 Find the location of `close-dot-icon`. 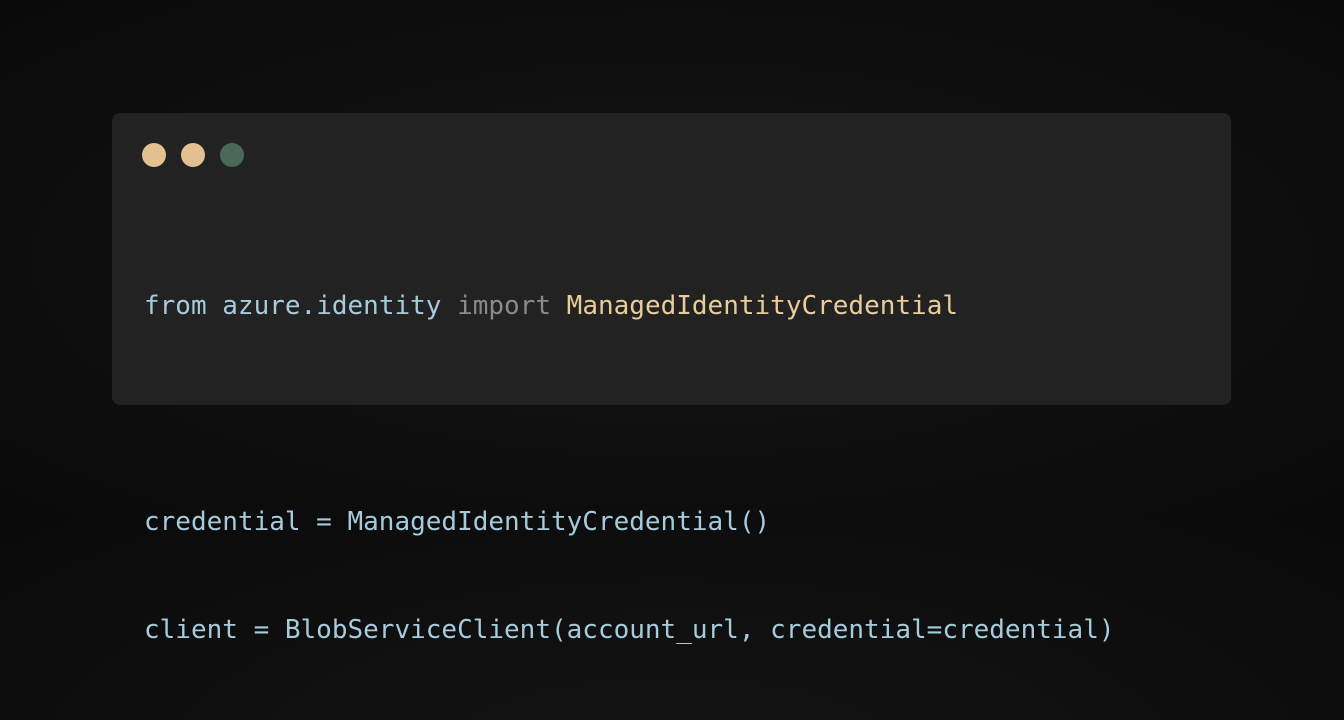

close-dot-icon is located at coordinates (154, 155).